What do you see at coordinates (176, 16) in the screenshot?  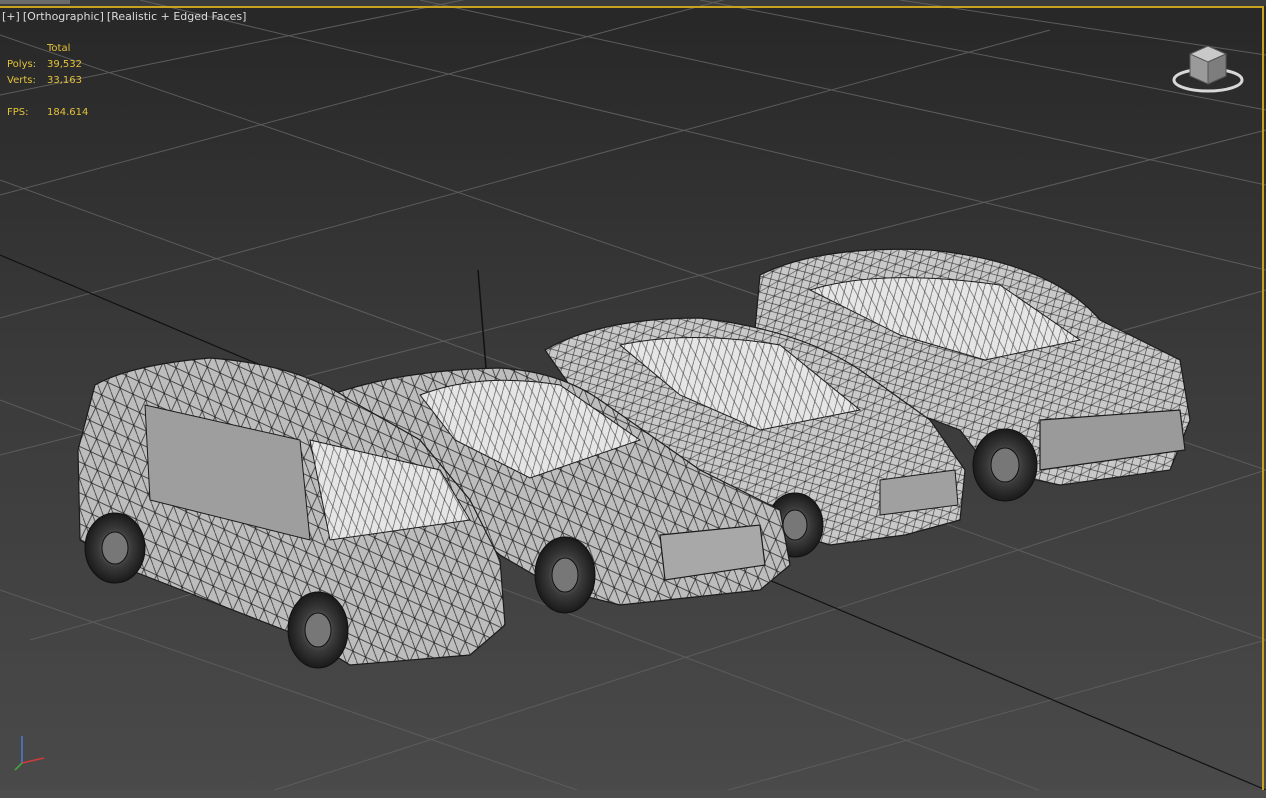 I see `shading-mode-menu: [Realistic + Edged Faces]` at bounding box center [176, 16].